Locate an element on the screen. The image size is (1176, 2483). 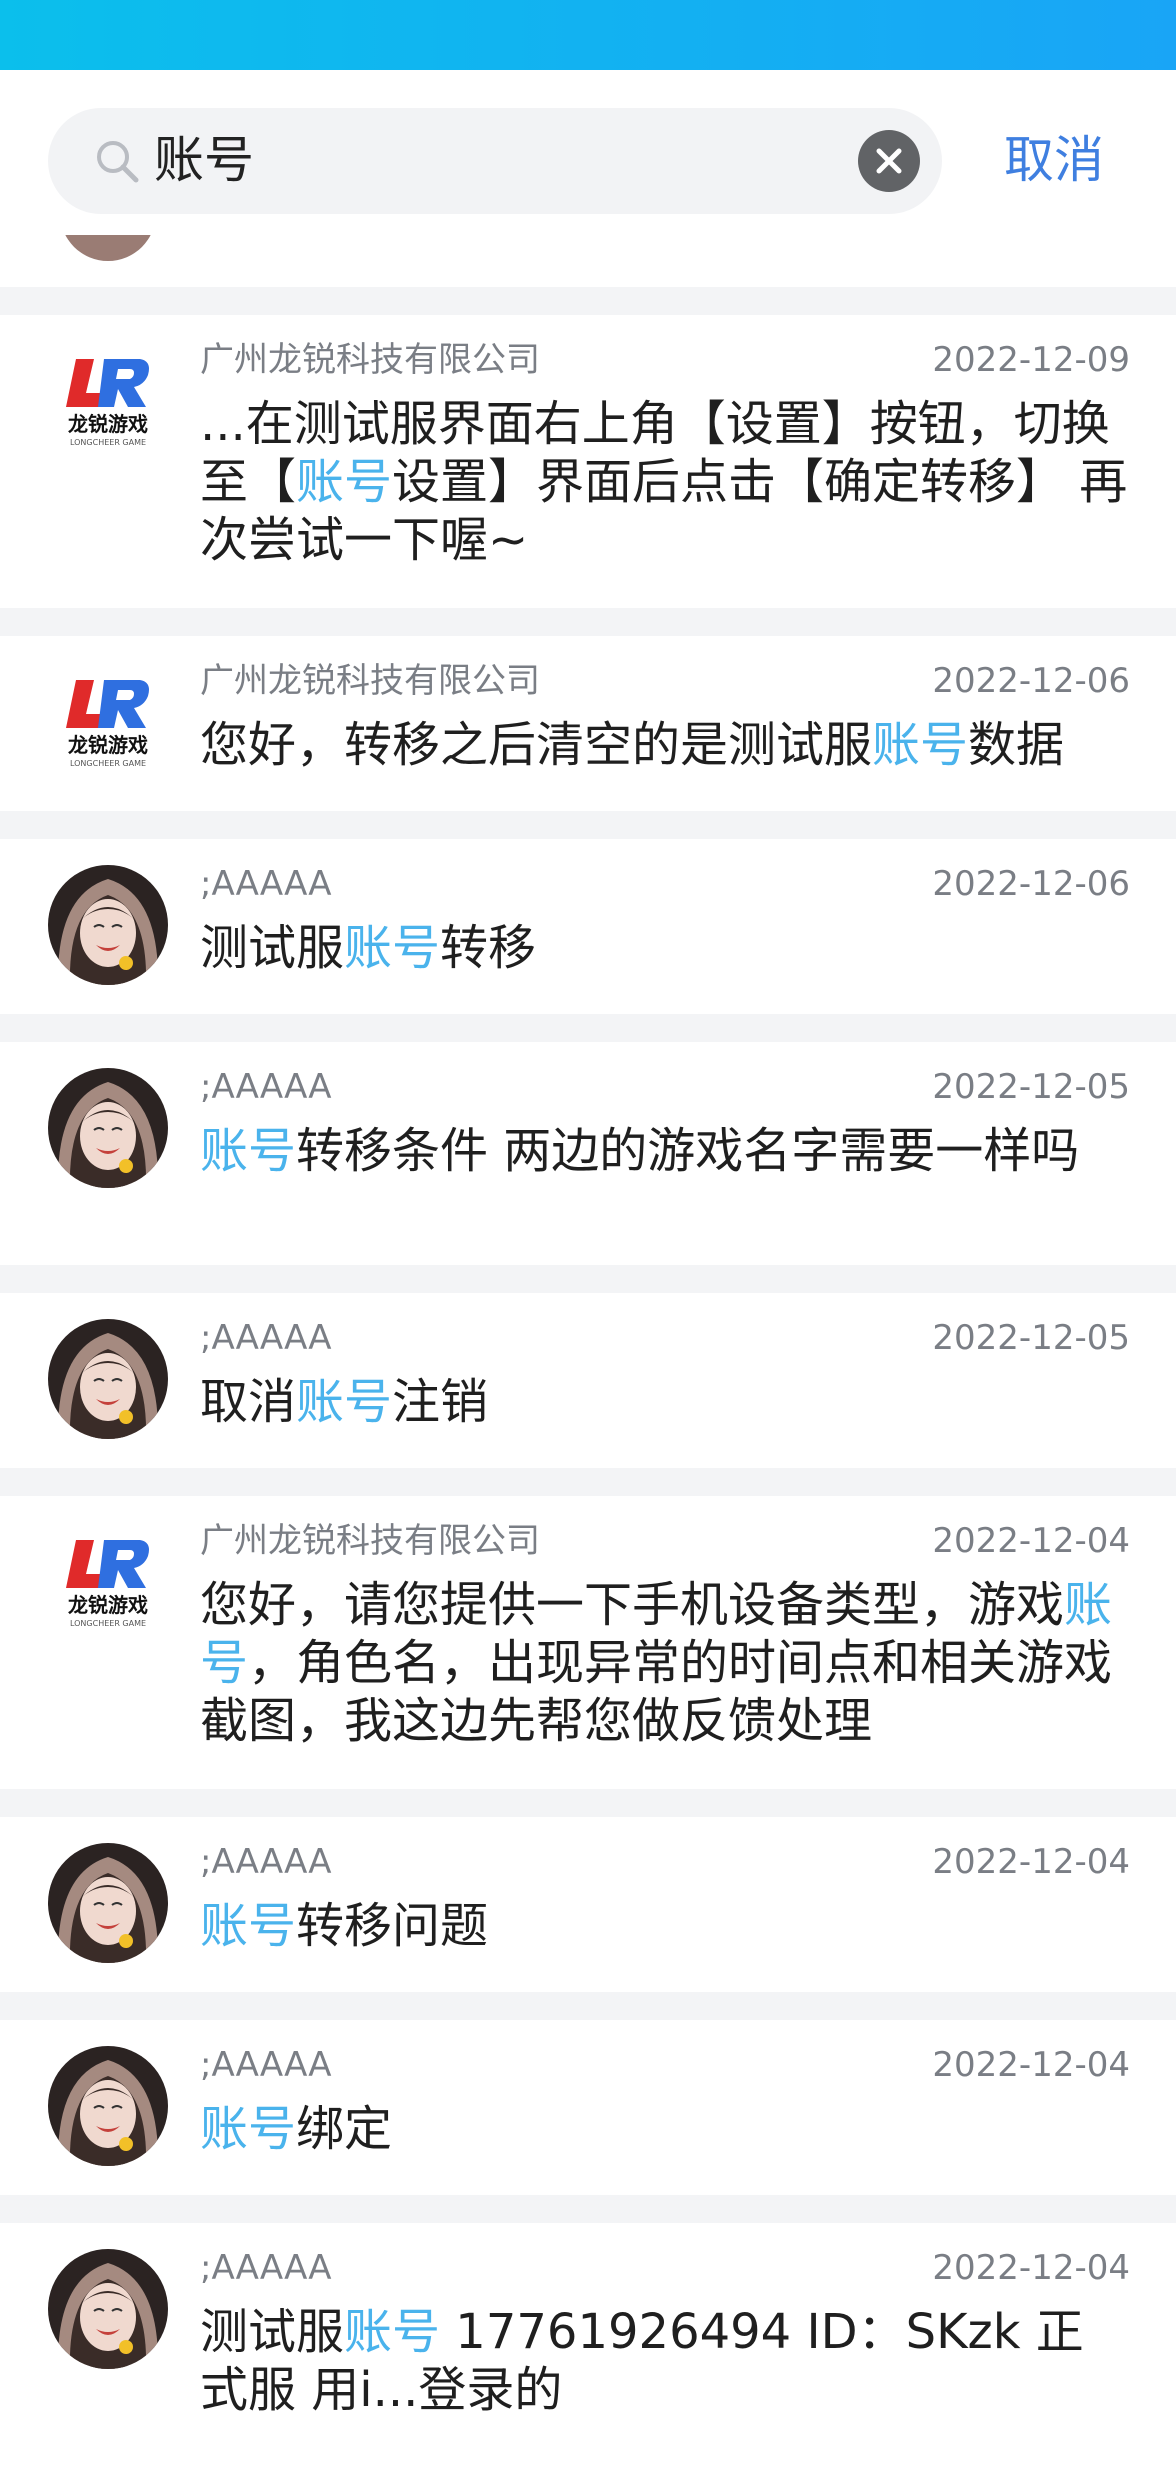
snippet-text: 您好，转移之后清空的是测试服 is located at coordinates (536, 745).